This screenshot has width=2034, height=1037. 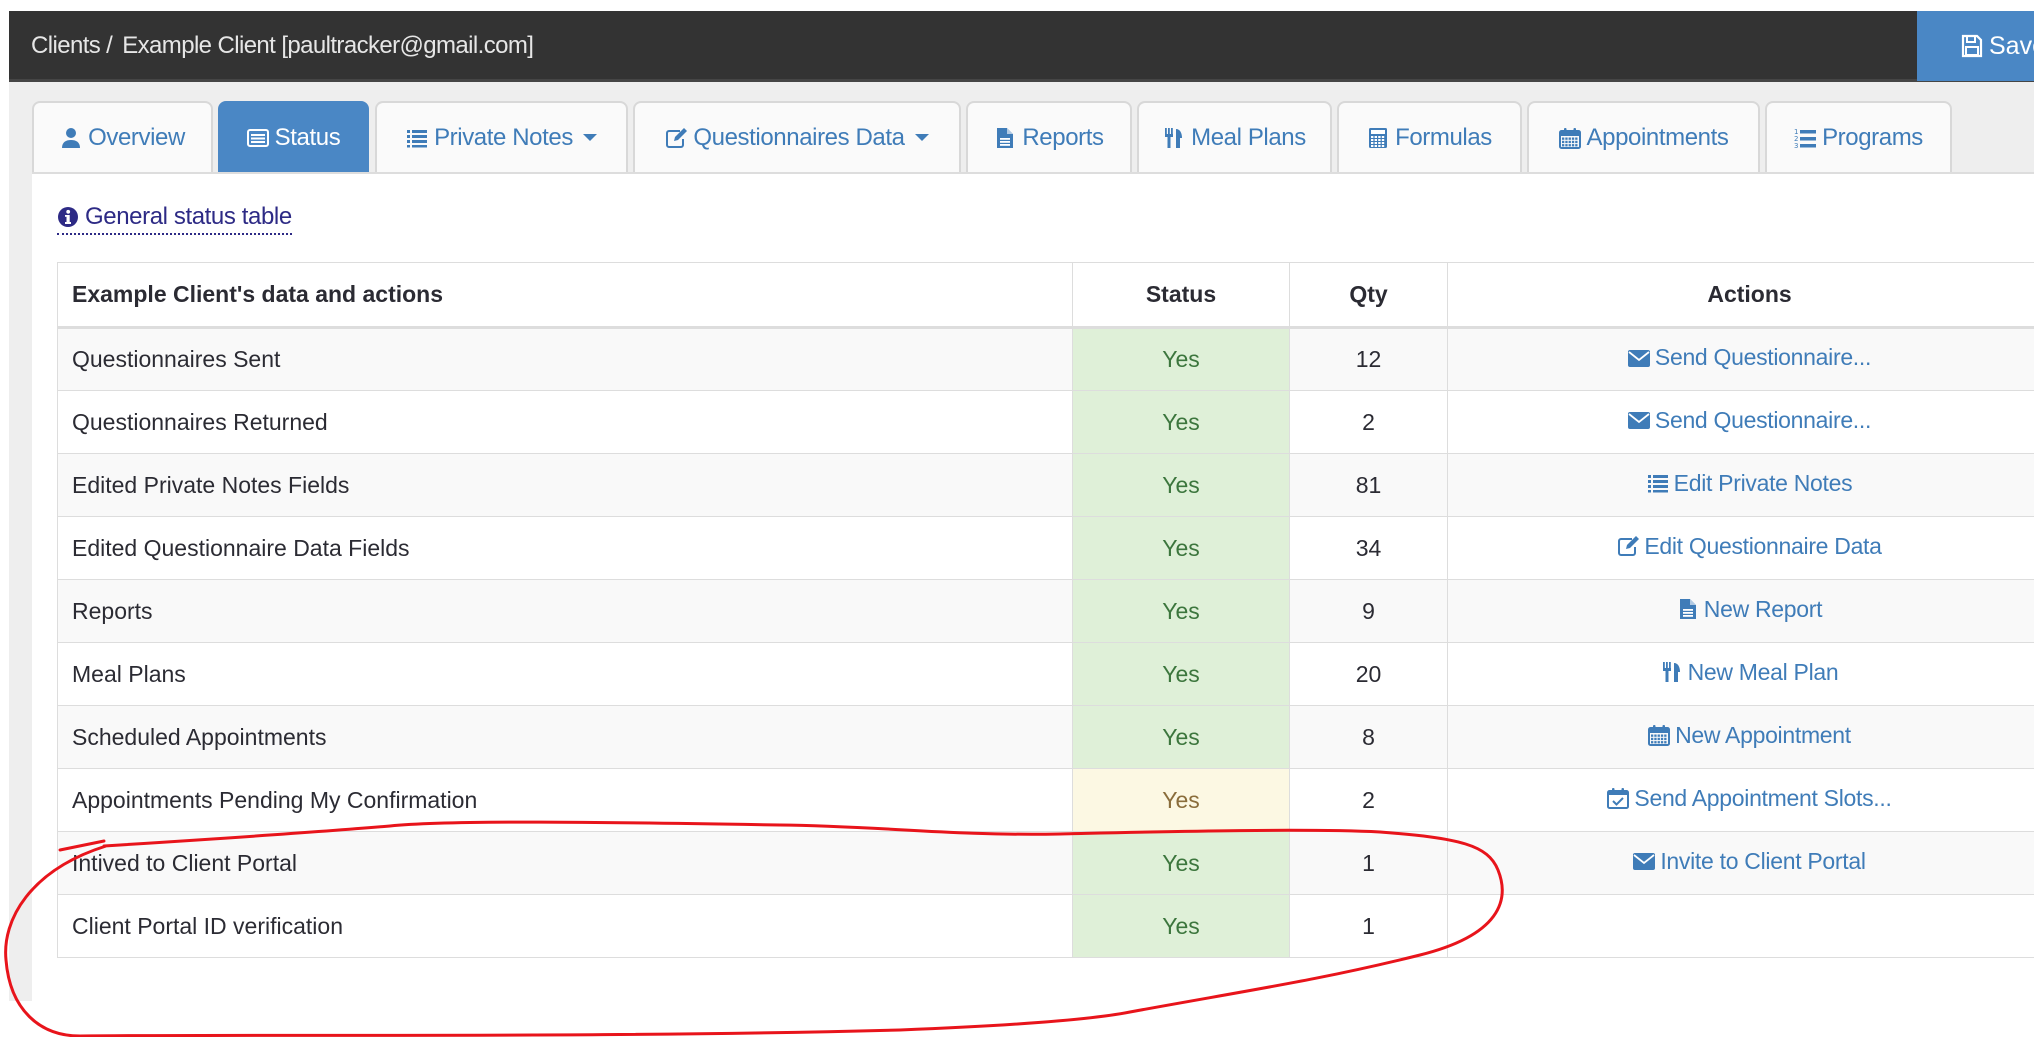 I want to click on tab-appointments: Appointments, so click(x=1643, y=136).